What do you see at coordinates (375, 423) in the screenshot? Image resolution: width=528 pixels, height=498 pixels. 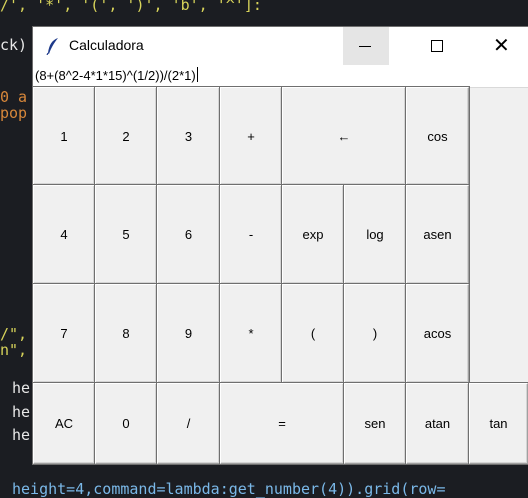 I see `key-sen: sen` at bounding box center [375, 423].